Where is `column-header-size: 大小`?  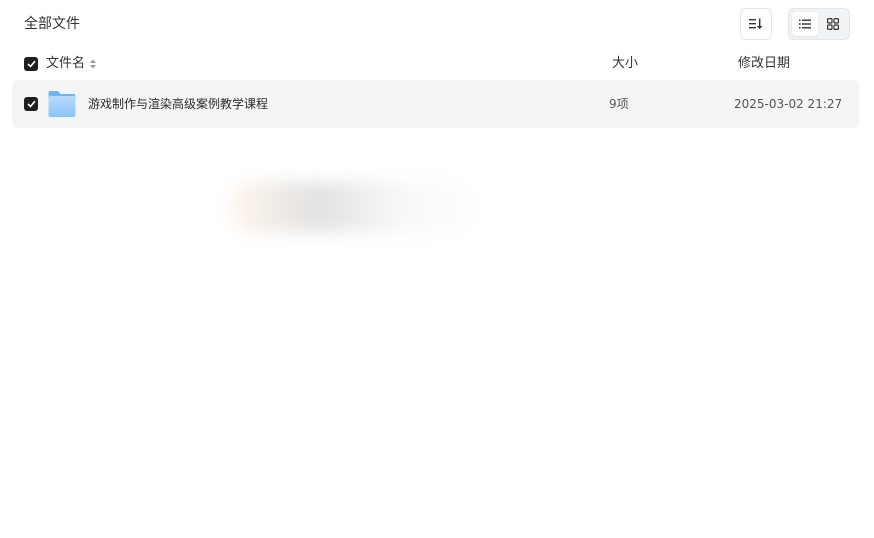 column-header-size: 大小 is located at coordinates (625, 64).